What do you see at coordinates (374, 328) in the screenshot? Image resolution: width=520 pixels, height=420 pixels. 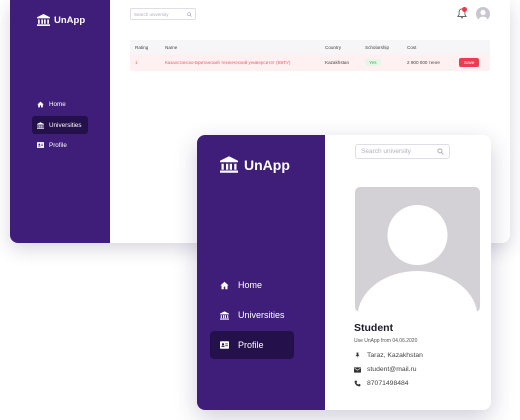 I see `profile-name: Student` at bounding box center [374, 328].